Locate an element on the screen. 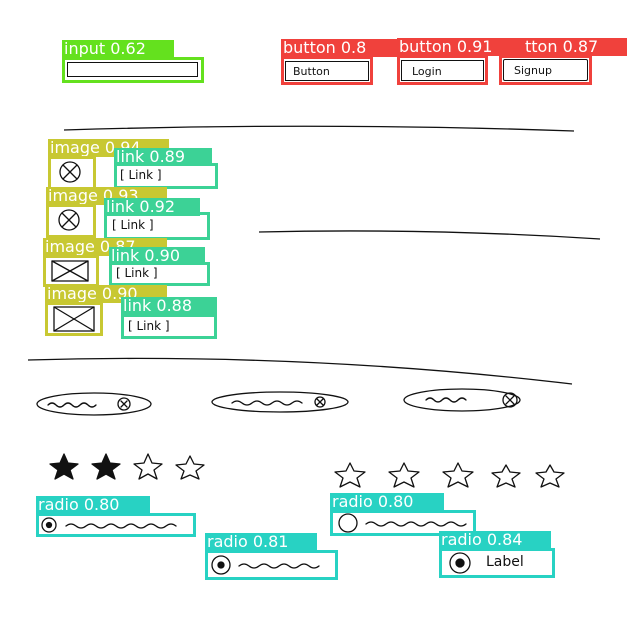 This screenshot has height=640, width=640. button-detection-label-1: button 0.8 is located at coordinates (339, 48).